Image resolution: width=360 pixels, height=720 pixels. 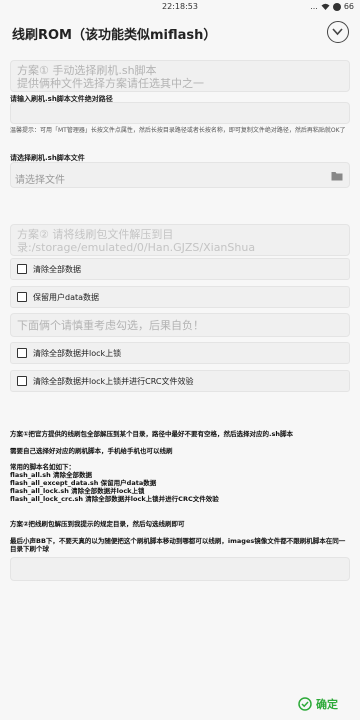 What do you see at coordinates (97, 524) in the screenshot?
I see `note-option2: 方案②把线刷包解压到我提示的规定目录，然后勾选线刷即可` at bounding box center [97, 524].